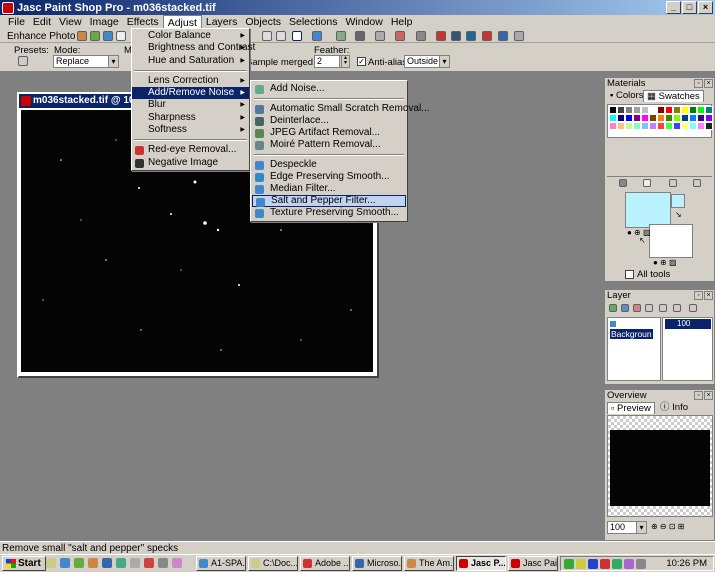 The width and height of the screenshot is (715, 572). Describe the element at coordinates (674, 408) in the screenshot. I see `tab-info: ⓘ Info` at that location.